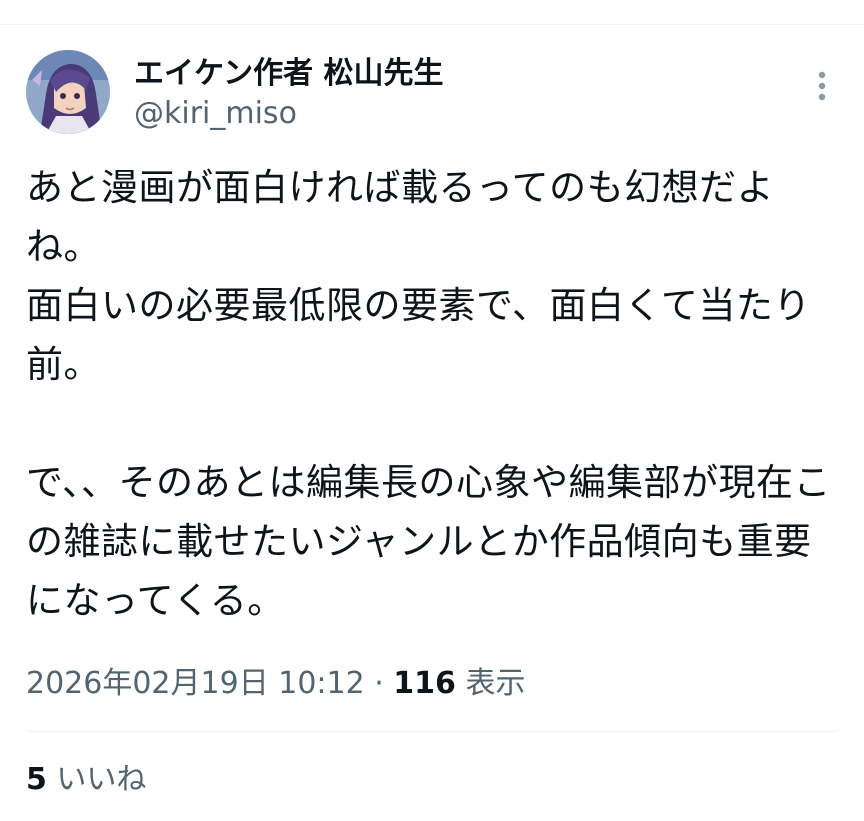  I want to click on tweet-meta: 2026年02月19日 10:12 · 116 表示, so click(275, 684).